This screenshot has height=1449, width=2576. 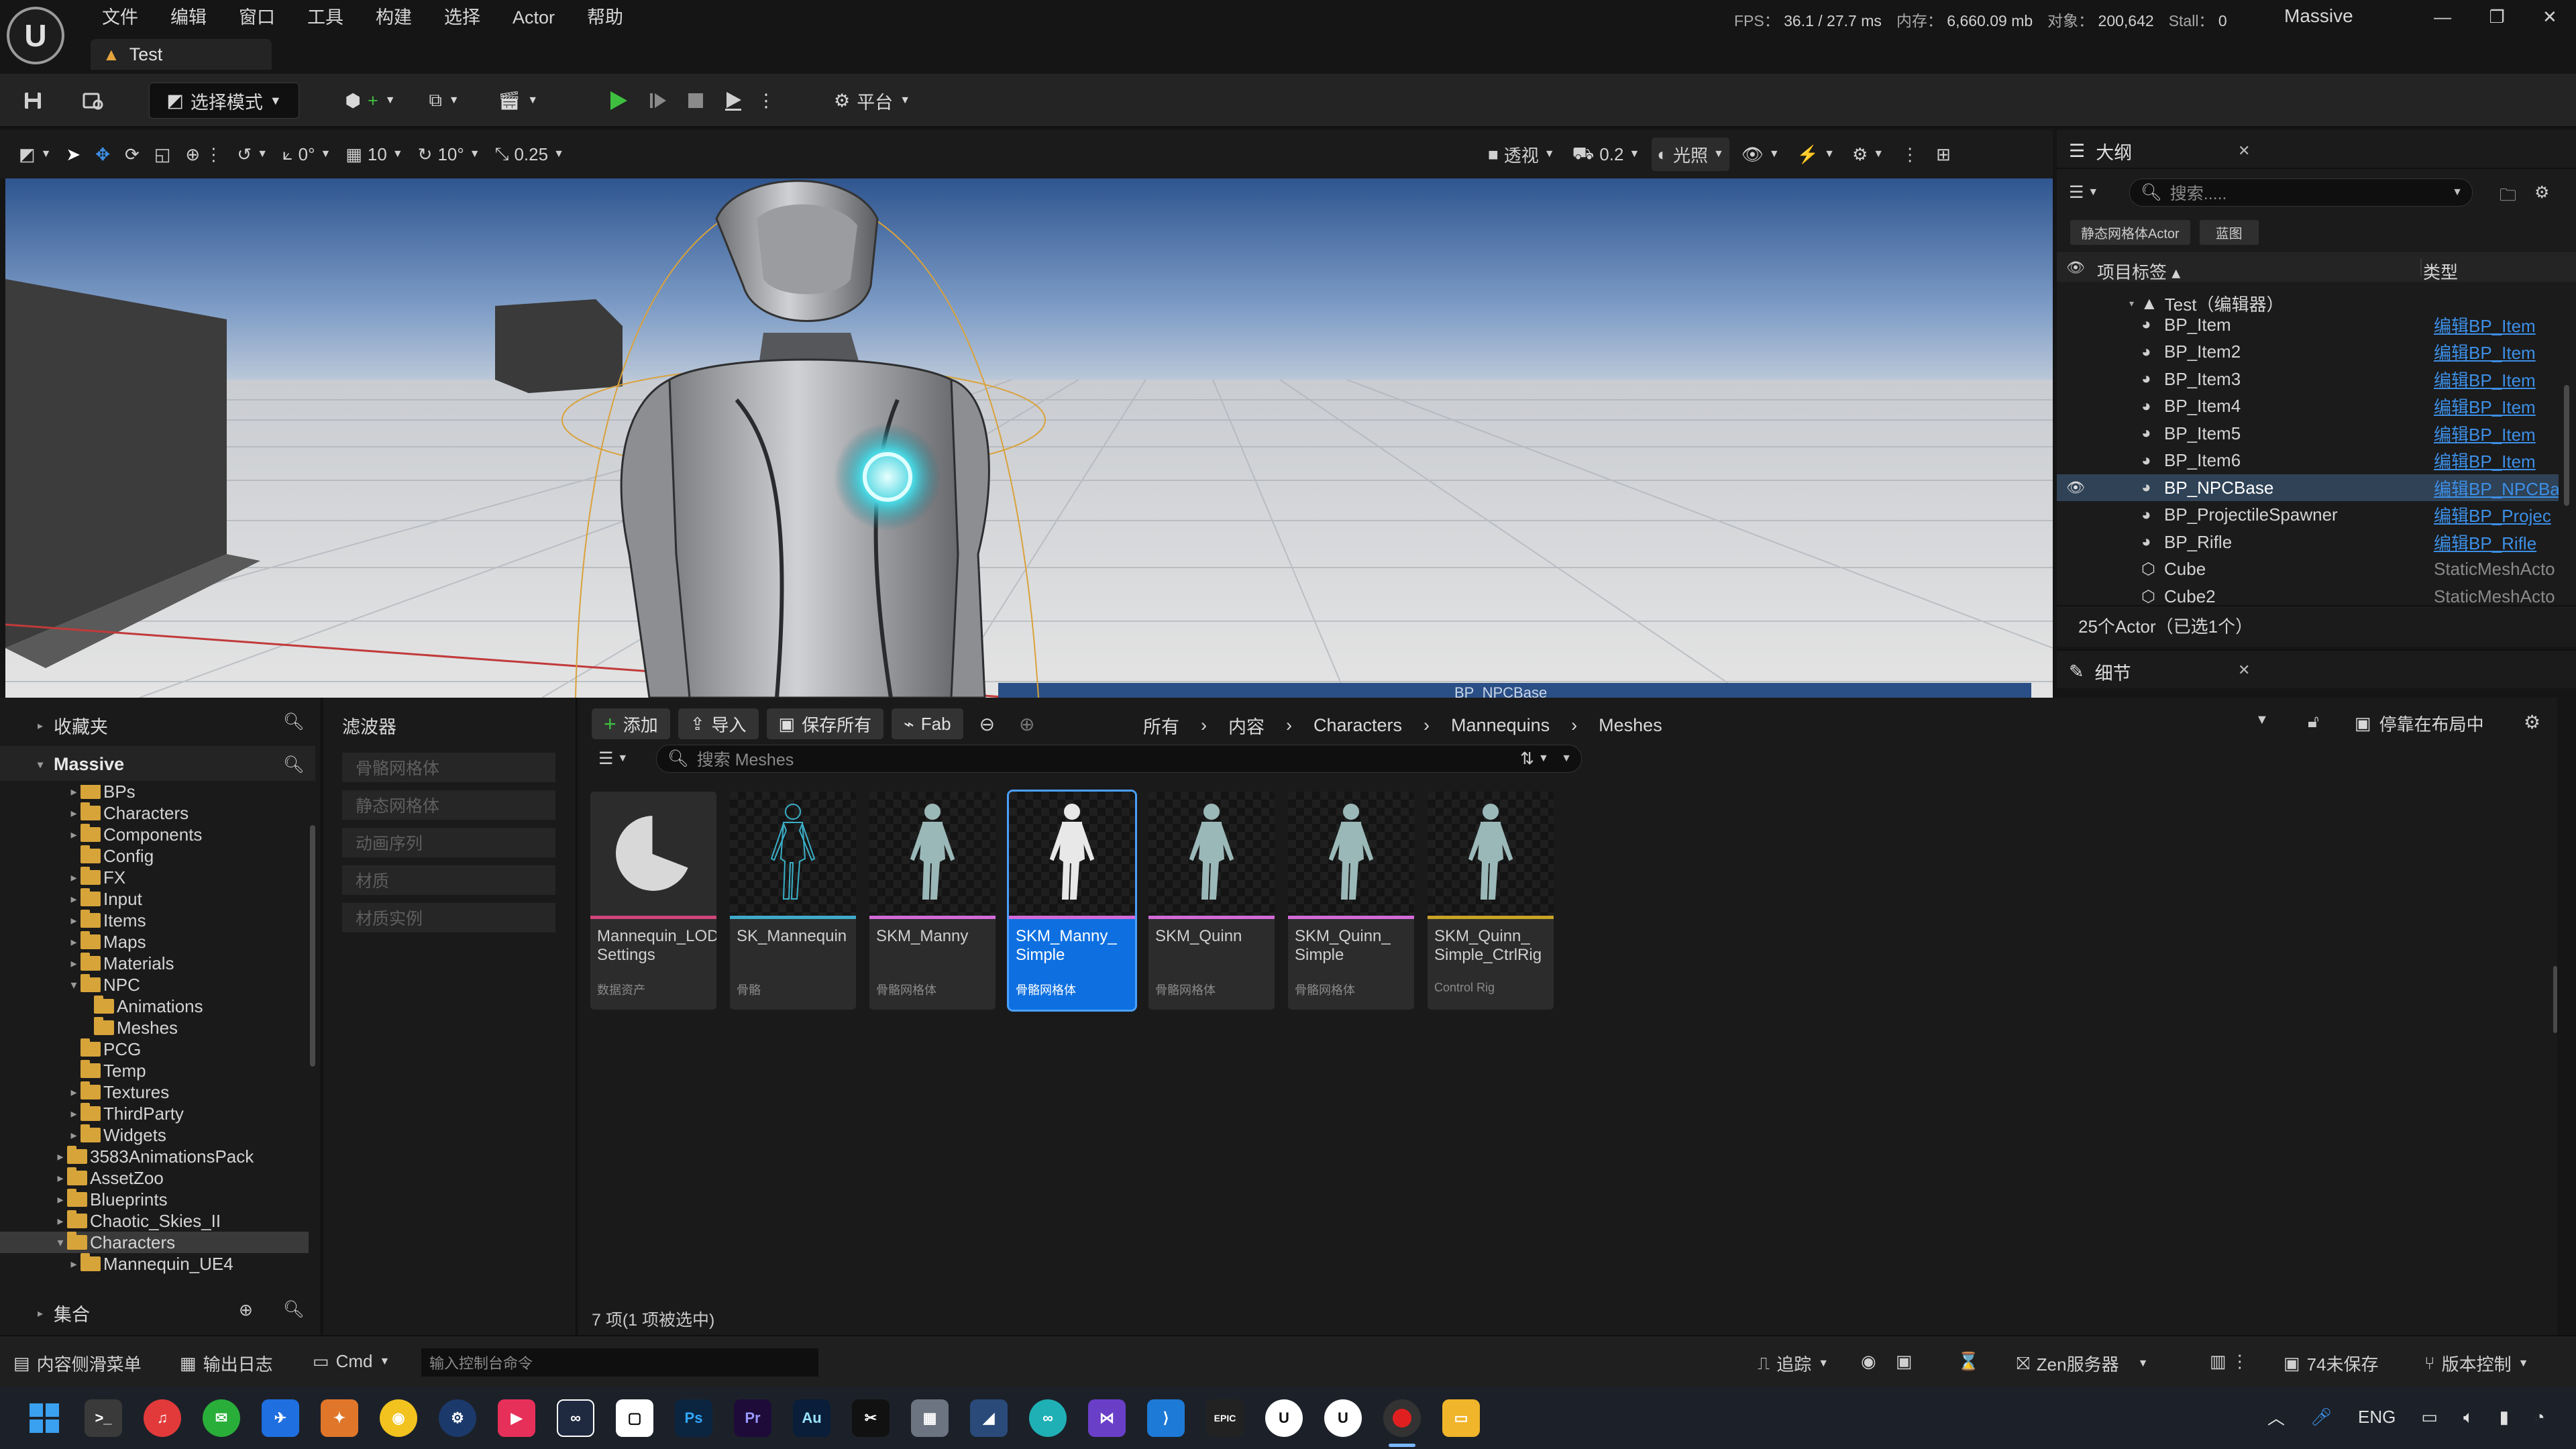 What do you see at coordinates (154, 793) in the screenshot?
I see `folder-tree-item: ▸ BPs` at bounding box center [154, 793].